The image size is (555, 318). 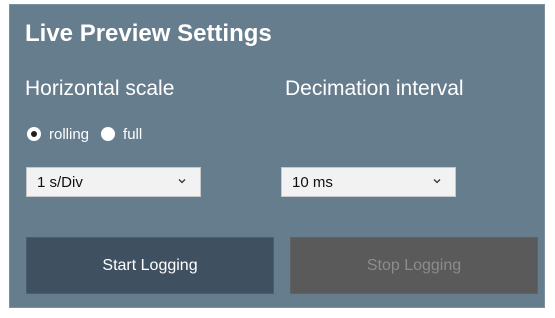 I want to click on scale-mode-radio-group: rolling full, so click(x=84, y=134).